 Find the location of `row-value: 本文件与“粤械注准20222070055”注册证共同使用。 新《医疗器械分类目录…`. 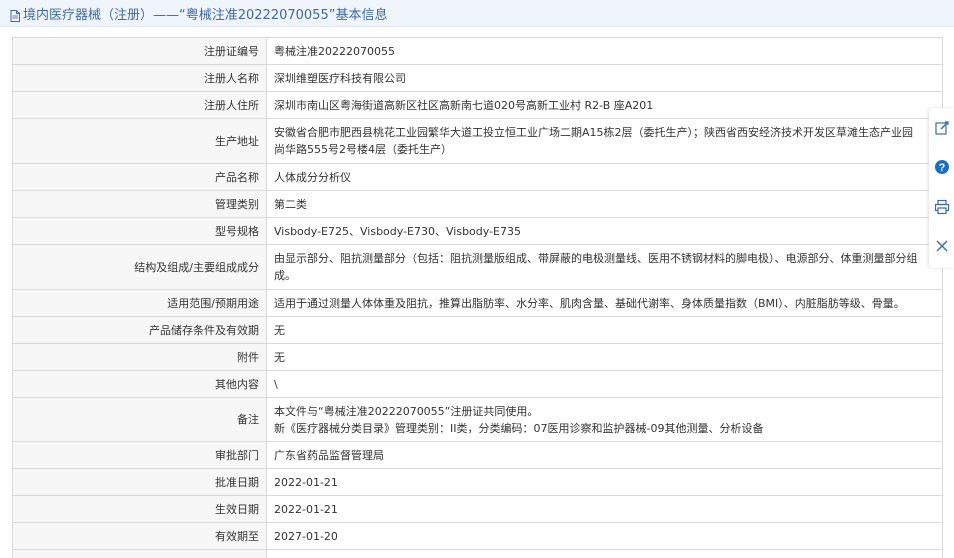

row-value: 本文件与“粤械注准20222070055”注册证共同使用。 新《医疗器械分类目录… is located at coordinates (604, 419).